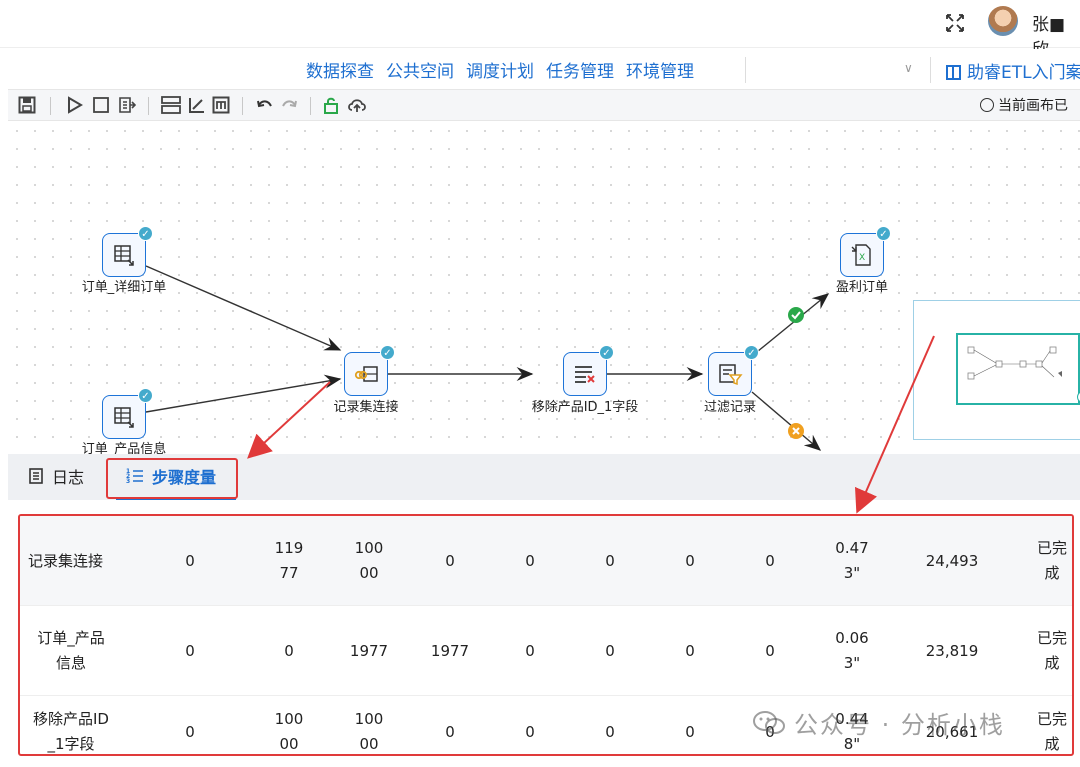 Image resolution: width=1080 pixels, height=767 pixels. Describe the element at coordinates (790, 325) in the screenshot. I see `edge-filter-to-profit` at that location.